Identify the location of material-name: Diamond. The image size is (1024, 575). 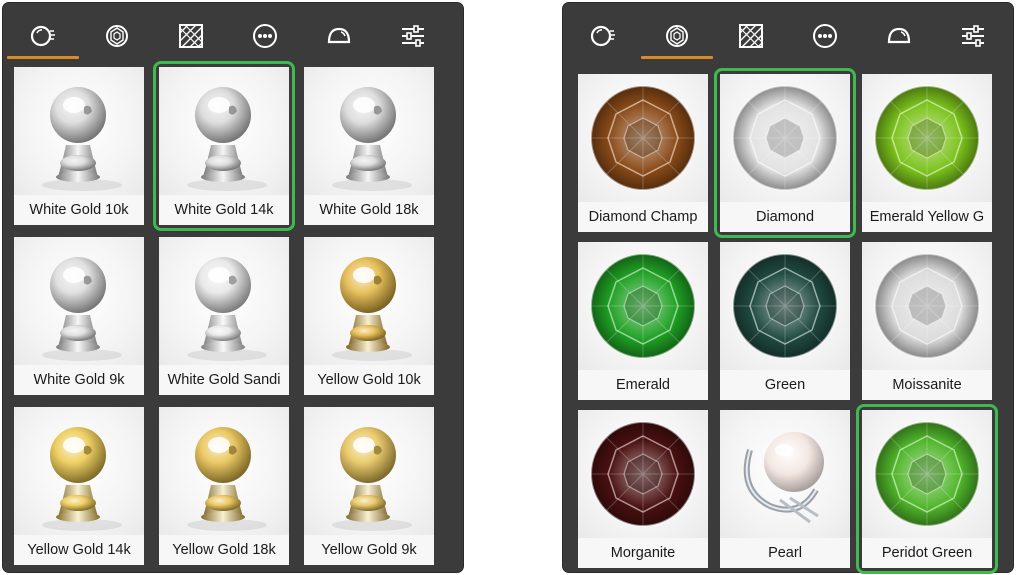
(785, 217).